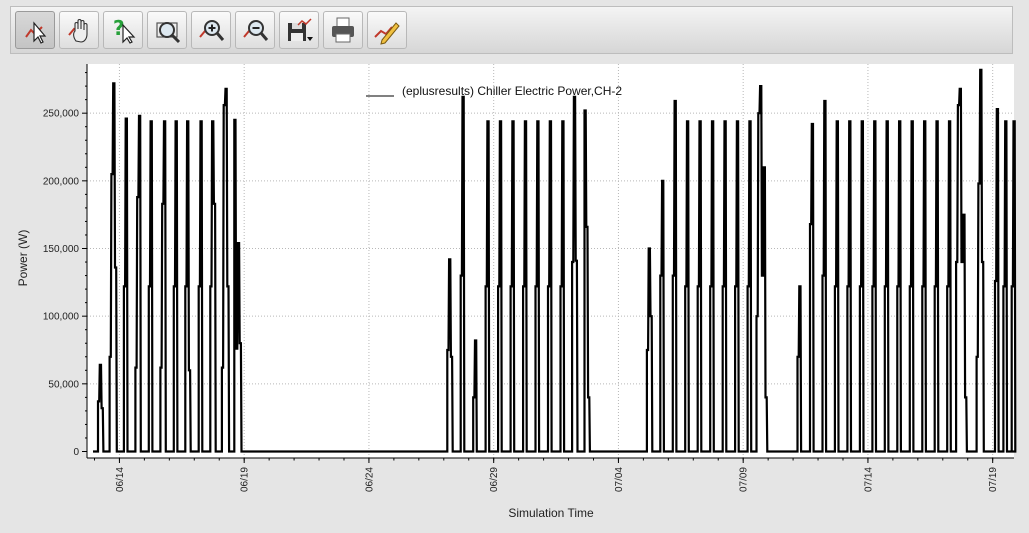  What do you see at coordinates (76, 452) in the screenshot?
I see `y-tick-label: 0` at bounding box center [76, 452].